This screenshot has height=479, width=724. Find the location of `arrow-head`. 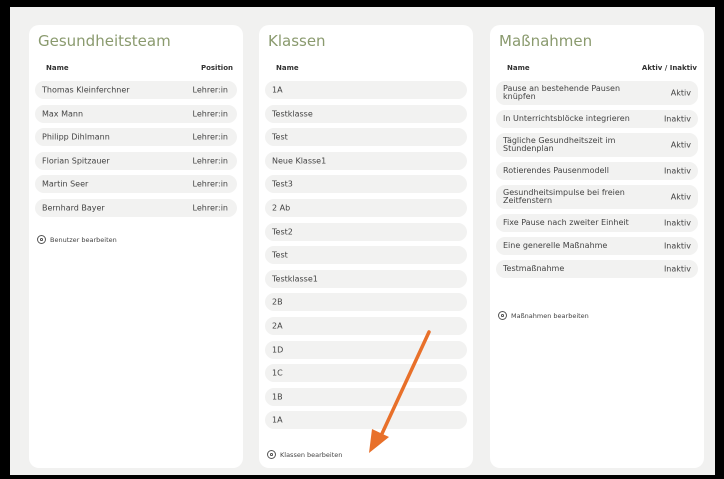

arrow-head is located at coordinates (379, 441).